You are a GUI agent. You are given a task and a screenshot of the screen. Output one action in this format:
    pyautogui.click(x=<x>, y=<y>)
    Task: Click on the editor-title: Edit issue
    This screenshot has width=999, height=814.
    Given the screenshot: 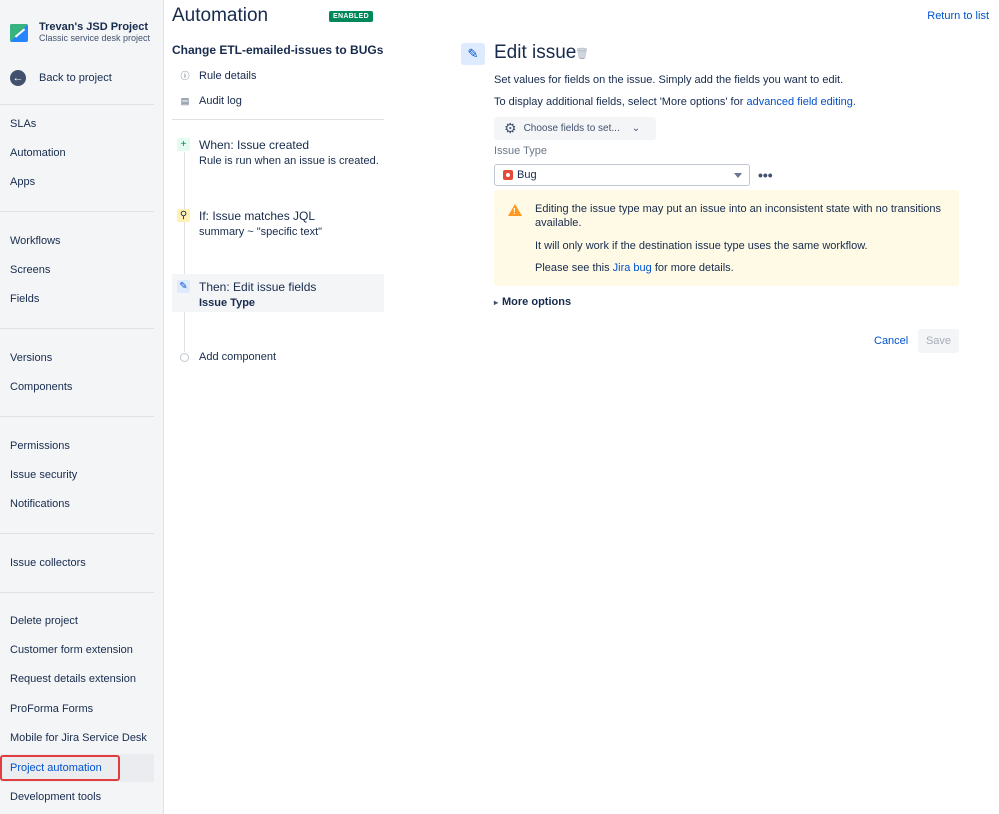 What is the action you would take?
    pyautogui.click(x=535, y=52)
    